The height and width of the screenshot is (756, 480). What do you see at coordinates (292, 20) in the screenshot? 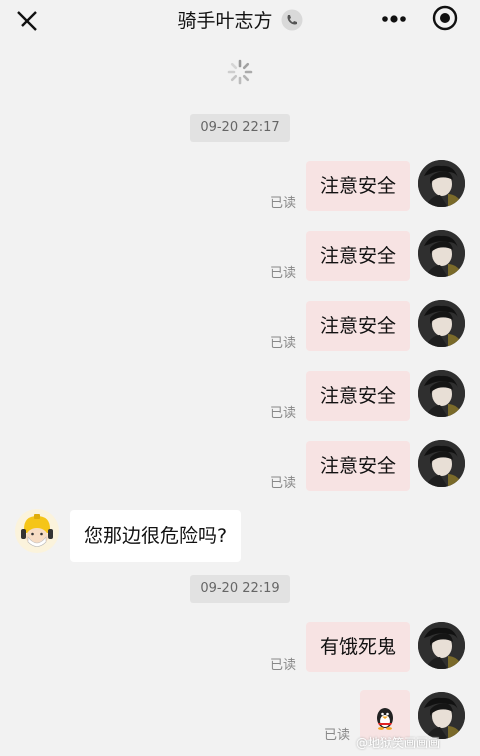
I see `phone-icon` at bounding box center [292, 20].